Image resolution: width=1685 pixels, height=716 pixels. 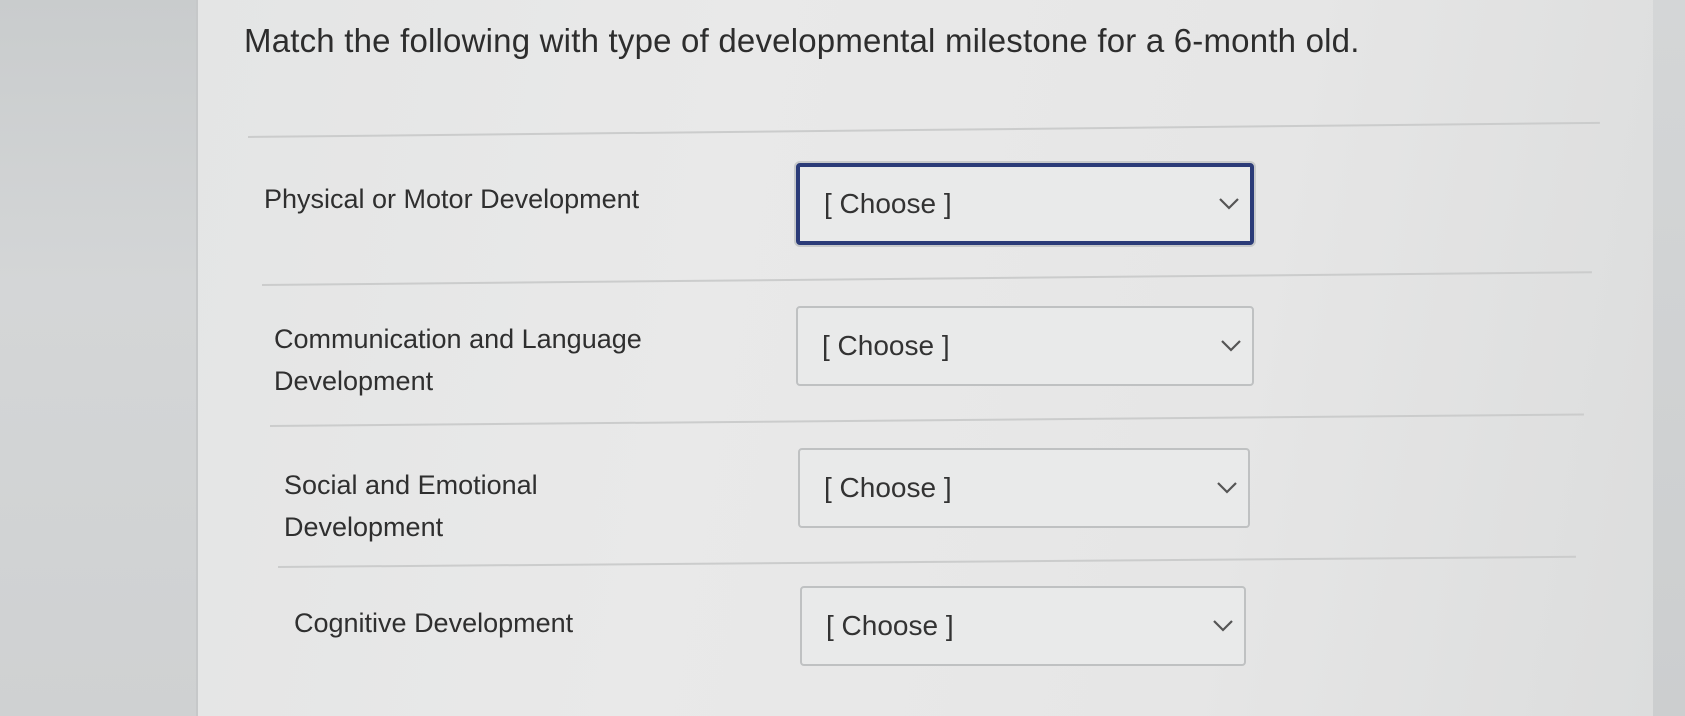 What do you see at coordinates (458, 360) in the screenshot?
I see `row-label-communication-language: Communication and Language Development` at bounding box center [458, 360].